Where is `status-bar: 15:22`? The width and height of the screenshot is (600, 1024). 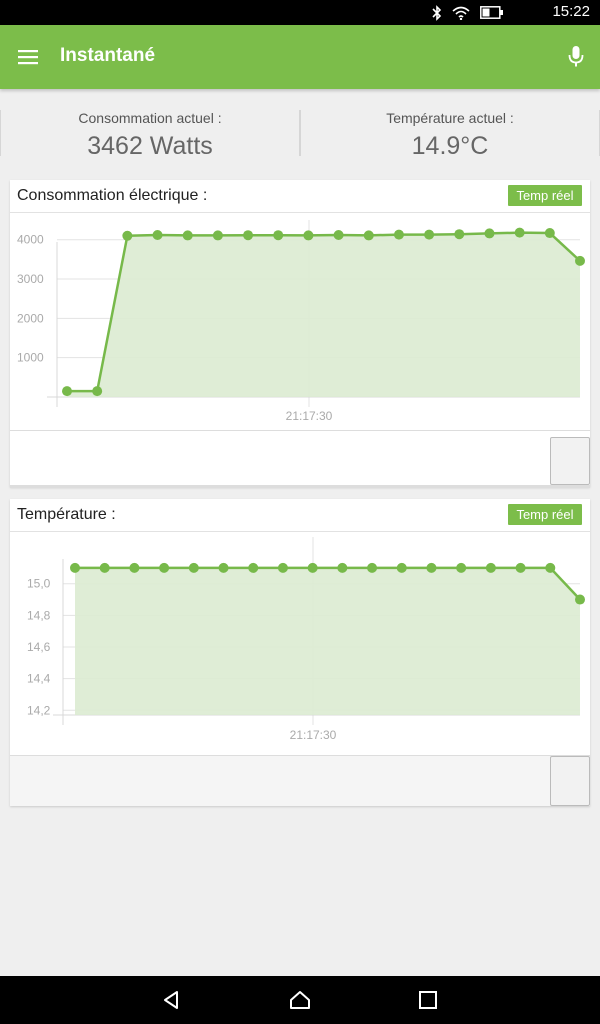
status-bar: 15:22 is located at coordinates (300, 12).